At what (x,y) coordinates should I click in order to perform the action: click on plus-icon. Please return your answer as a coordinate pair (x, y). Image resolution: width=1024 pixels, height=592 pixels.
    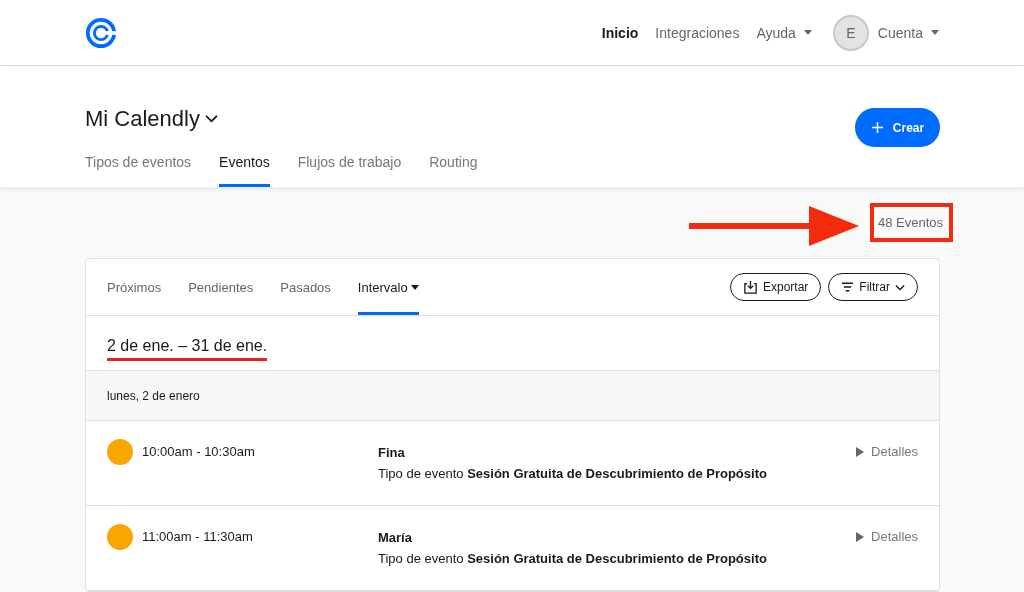
    Looking at the image, I should click on (877, 127).